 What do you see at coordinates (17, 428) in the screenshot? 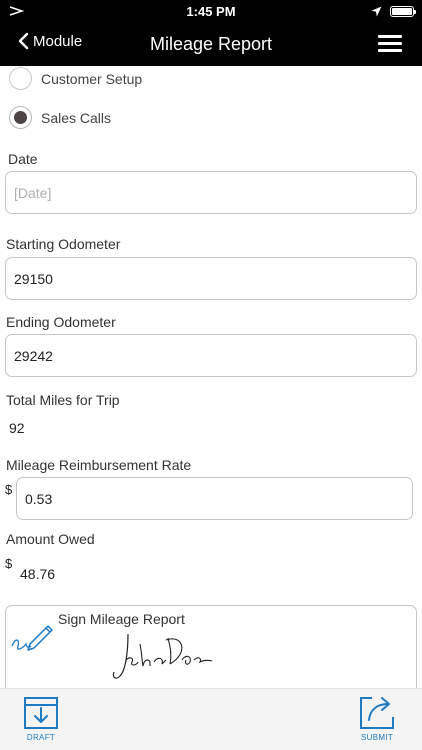
I see `total-miles-value: 92` at bounding box center [17, 428].